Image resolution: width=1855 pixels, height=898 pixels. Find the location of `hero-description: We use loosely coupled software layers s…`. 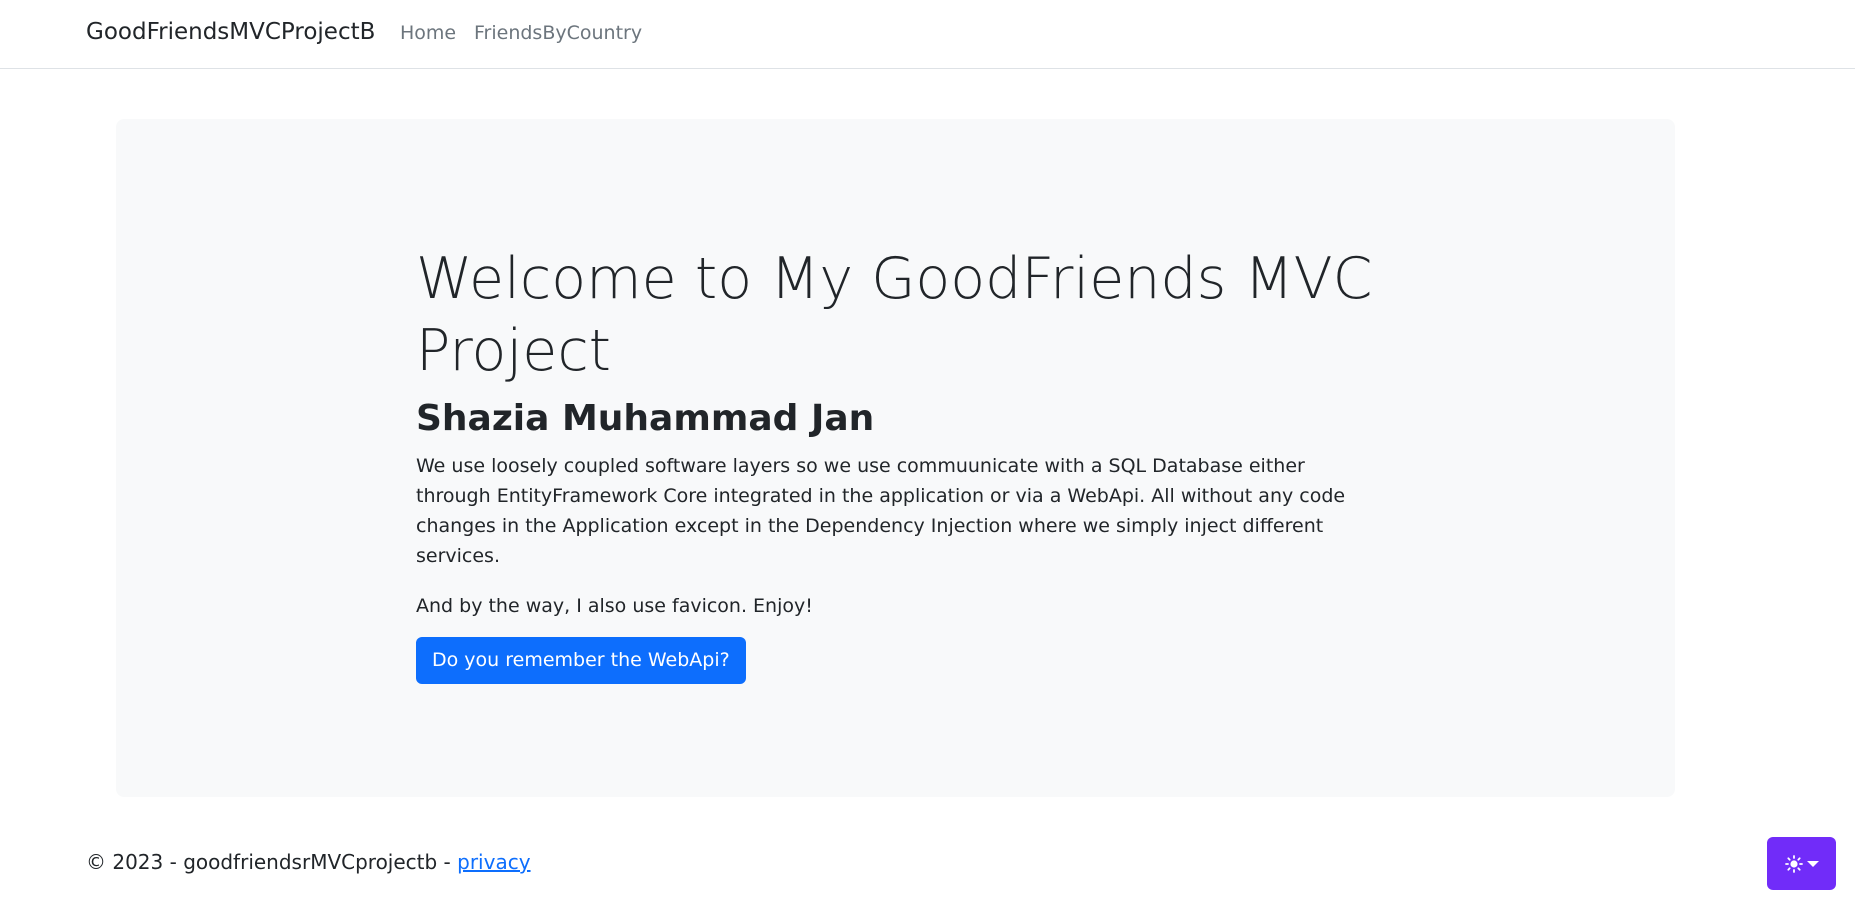

hero-description: We use loosely coupled software layers s… is located at coordinates (881, 511).